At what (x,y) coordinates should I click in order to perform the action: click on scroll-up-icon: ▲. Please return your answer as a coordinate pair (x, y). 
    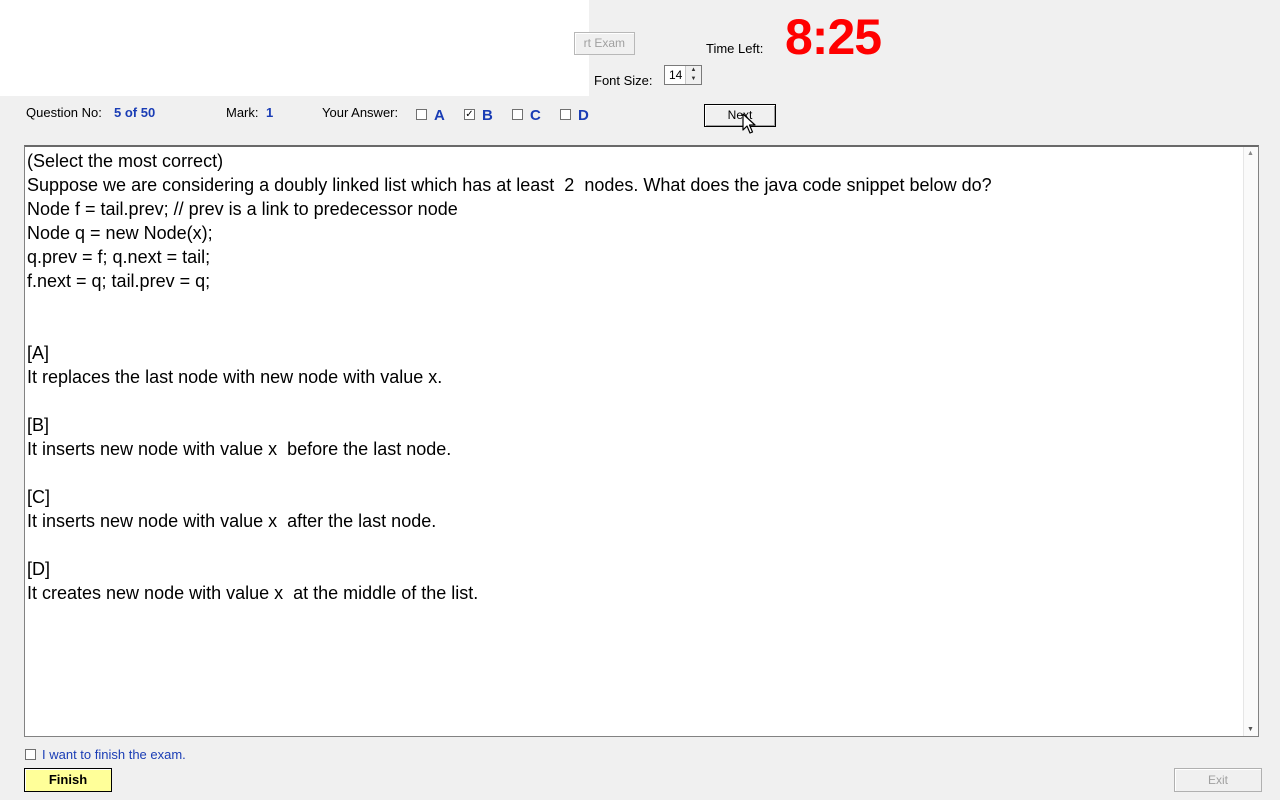
    Looking at the image, I should click on (1250, 153).